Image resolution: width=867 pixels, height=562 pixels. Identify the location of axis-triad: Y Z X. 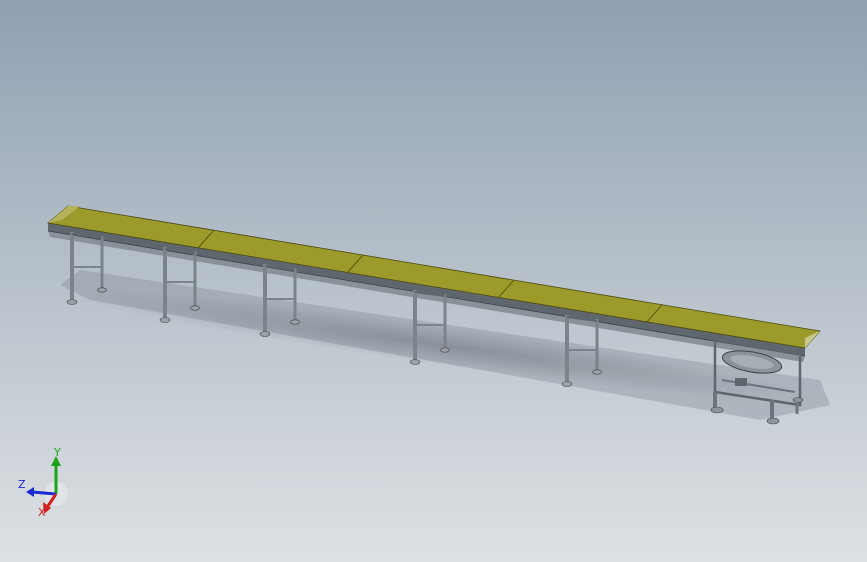
(43, 482).